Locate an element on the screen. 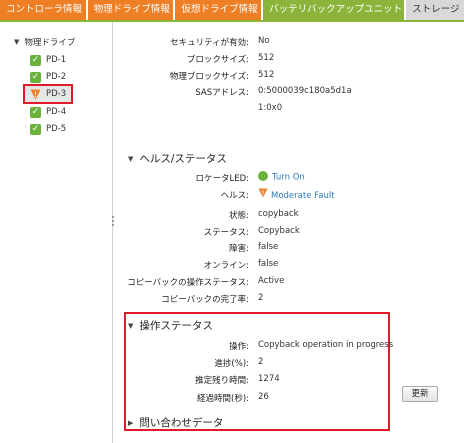  tab-physical-drive-info: 物理ドライブ情報 is located at coordinates (130, 10).